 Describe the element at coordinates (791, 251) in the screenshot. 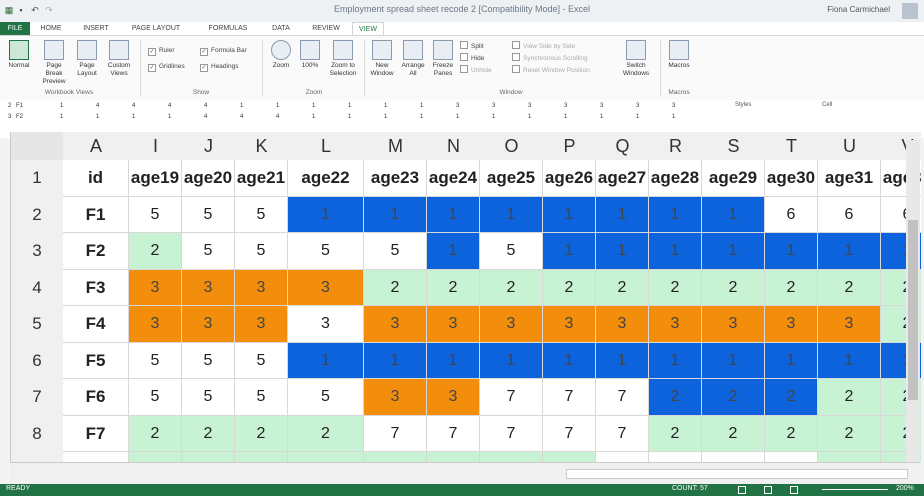

I see `cell-t3: 1` at that location.